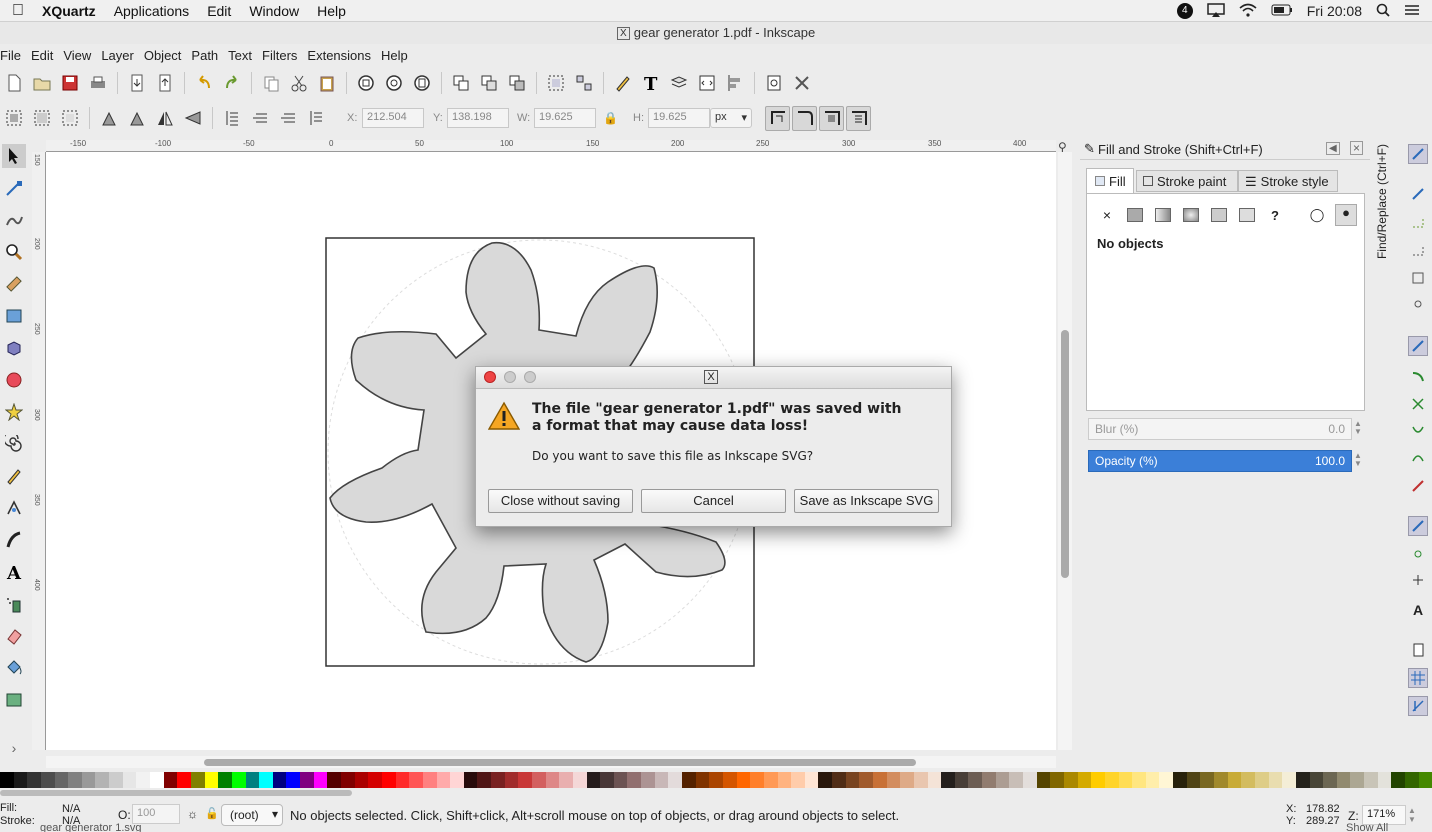  I want to click on tab-stroke-paint: Stroke paint, so click(1187, 181).